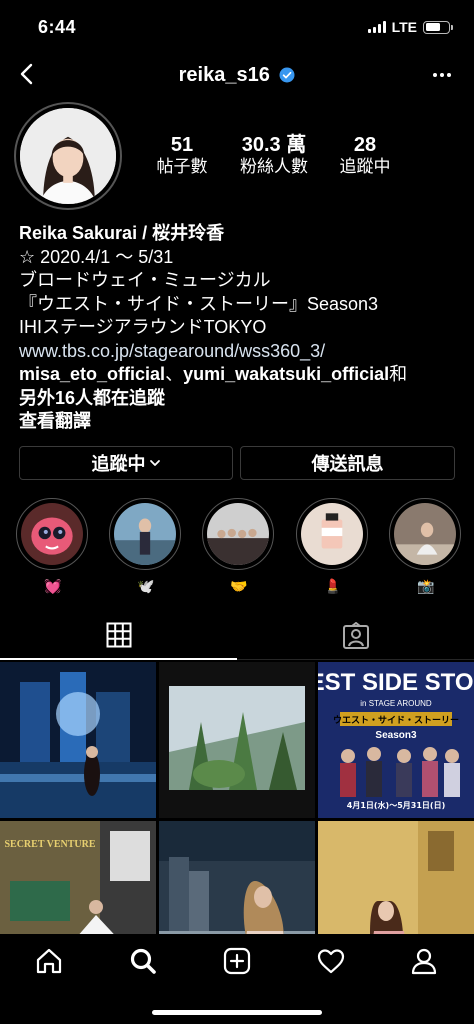 This screenshot has height=1024, width=474. Describe the element at coordinates (331, 961) in the screenshot. I see `heart-icon` at that location.